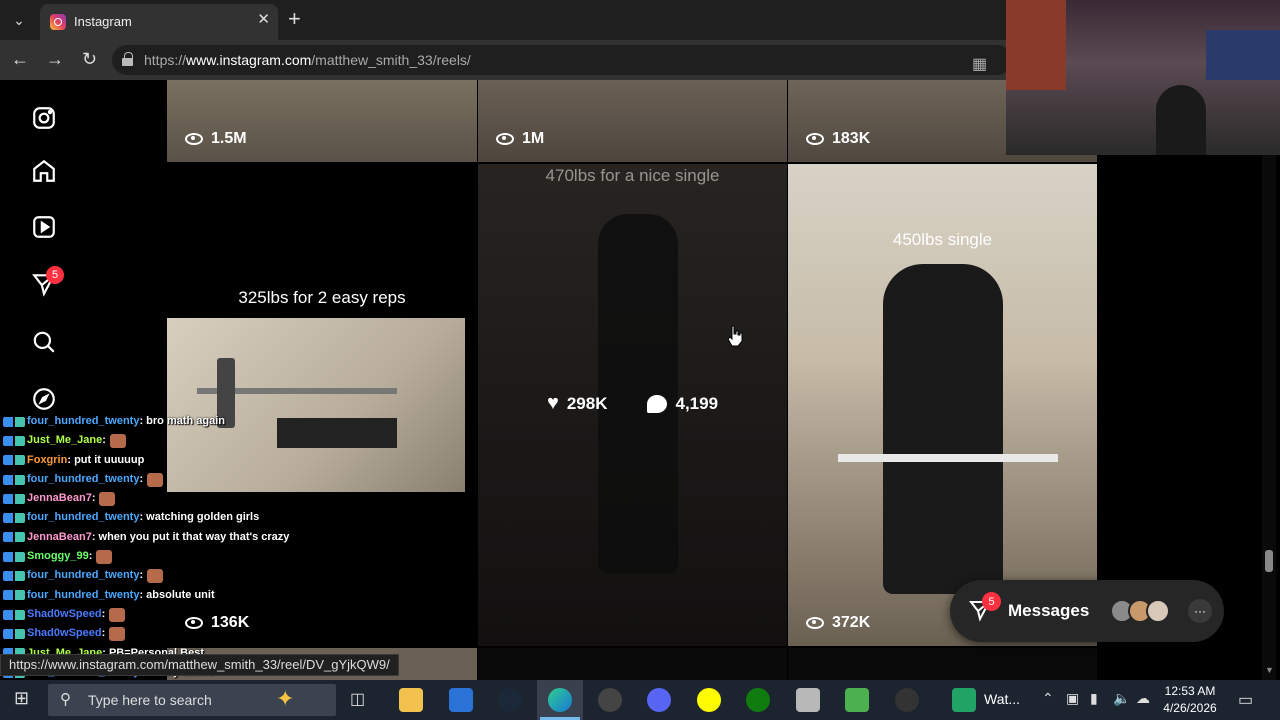  I want to click on reels-icon, so click(44, 227).